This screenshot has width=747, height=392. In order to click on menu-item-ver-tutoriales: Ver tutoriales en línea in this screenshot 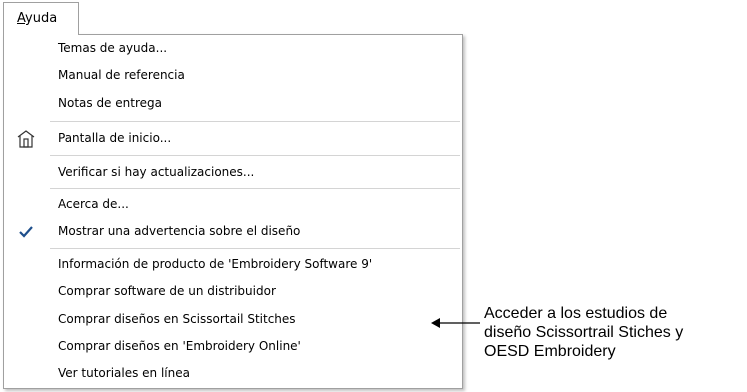, I will do `click(233, 374)`.